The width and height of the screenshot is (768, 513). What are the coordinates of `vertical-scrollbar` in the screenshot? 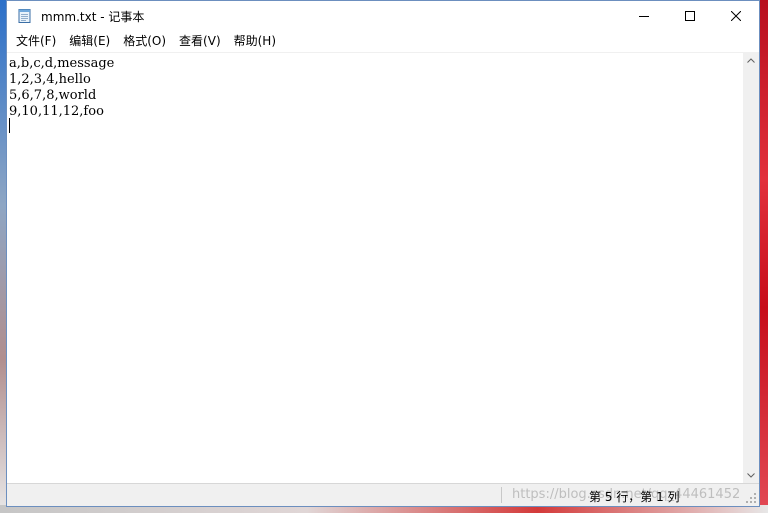 It's located at (751, 267).